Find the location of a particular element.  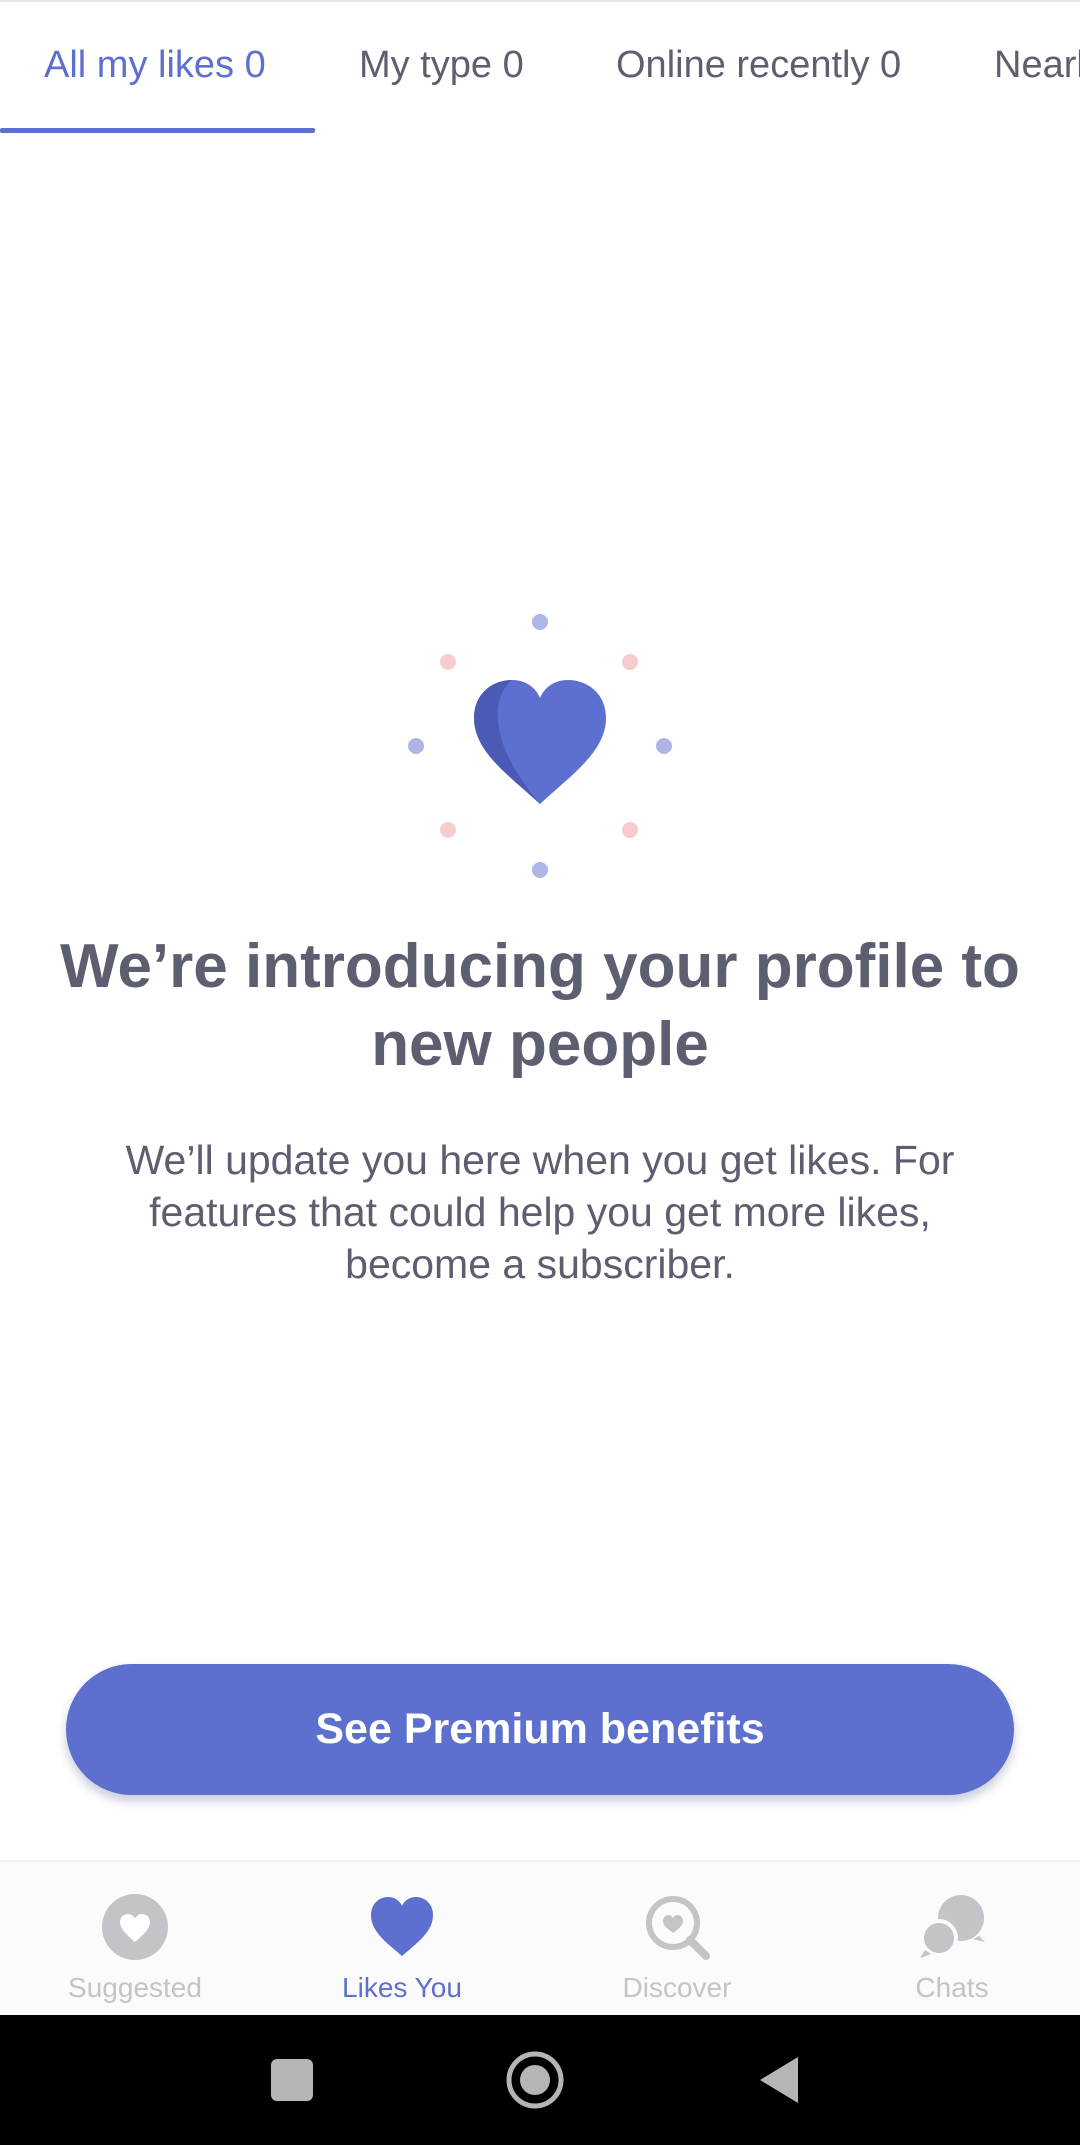

heart-illustration is located at coordinates (540, 746).